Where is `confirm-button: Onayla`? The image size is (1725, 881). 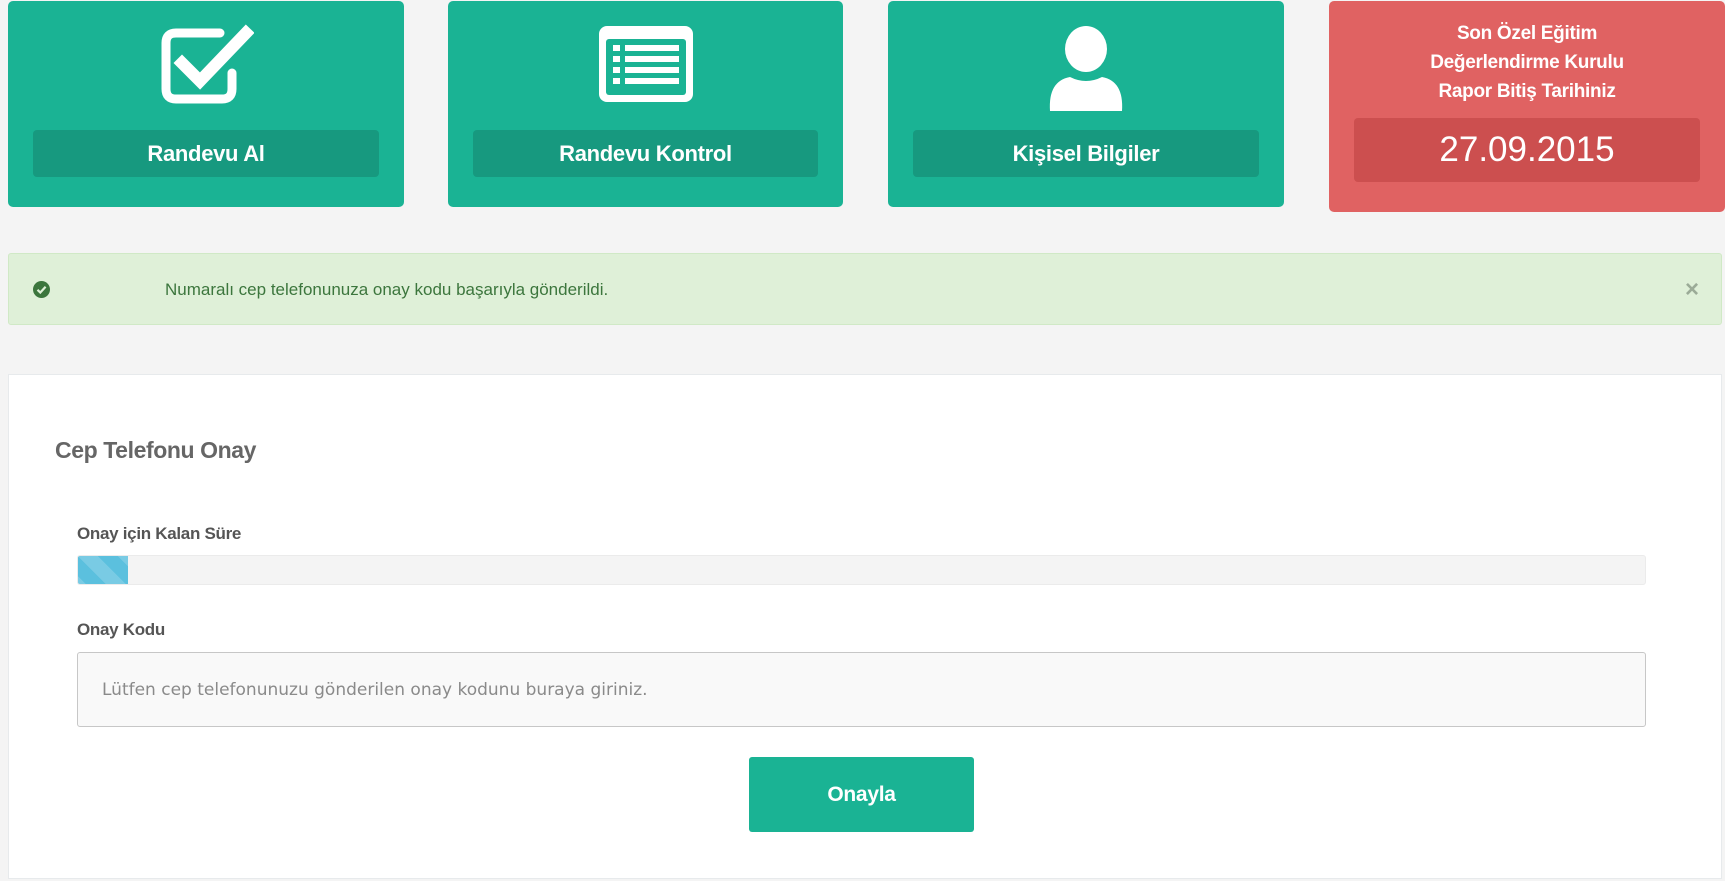
confirm-button: Onayla is located at coordinates (861, 794).